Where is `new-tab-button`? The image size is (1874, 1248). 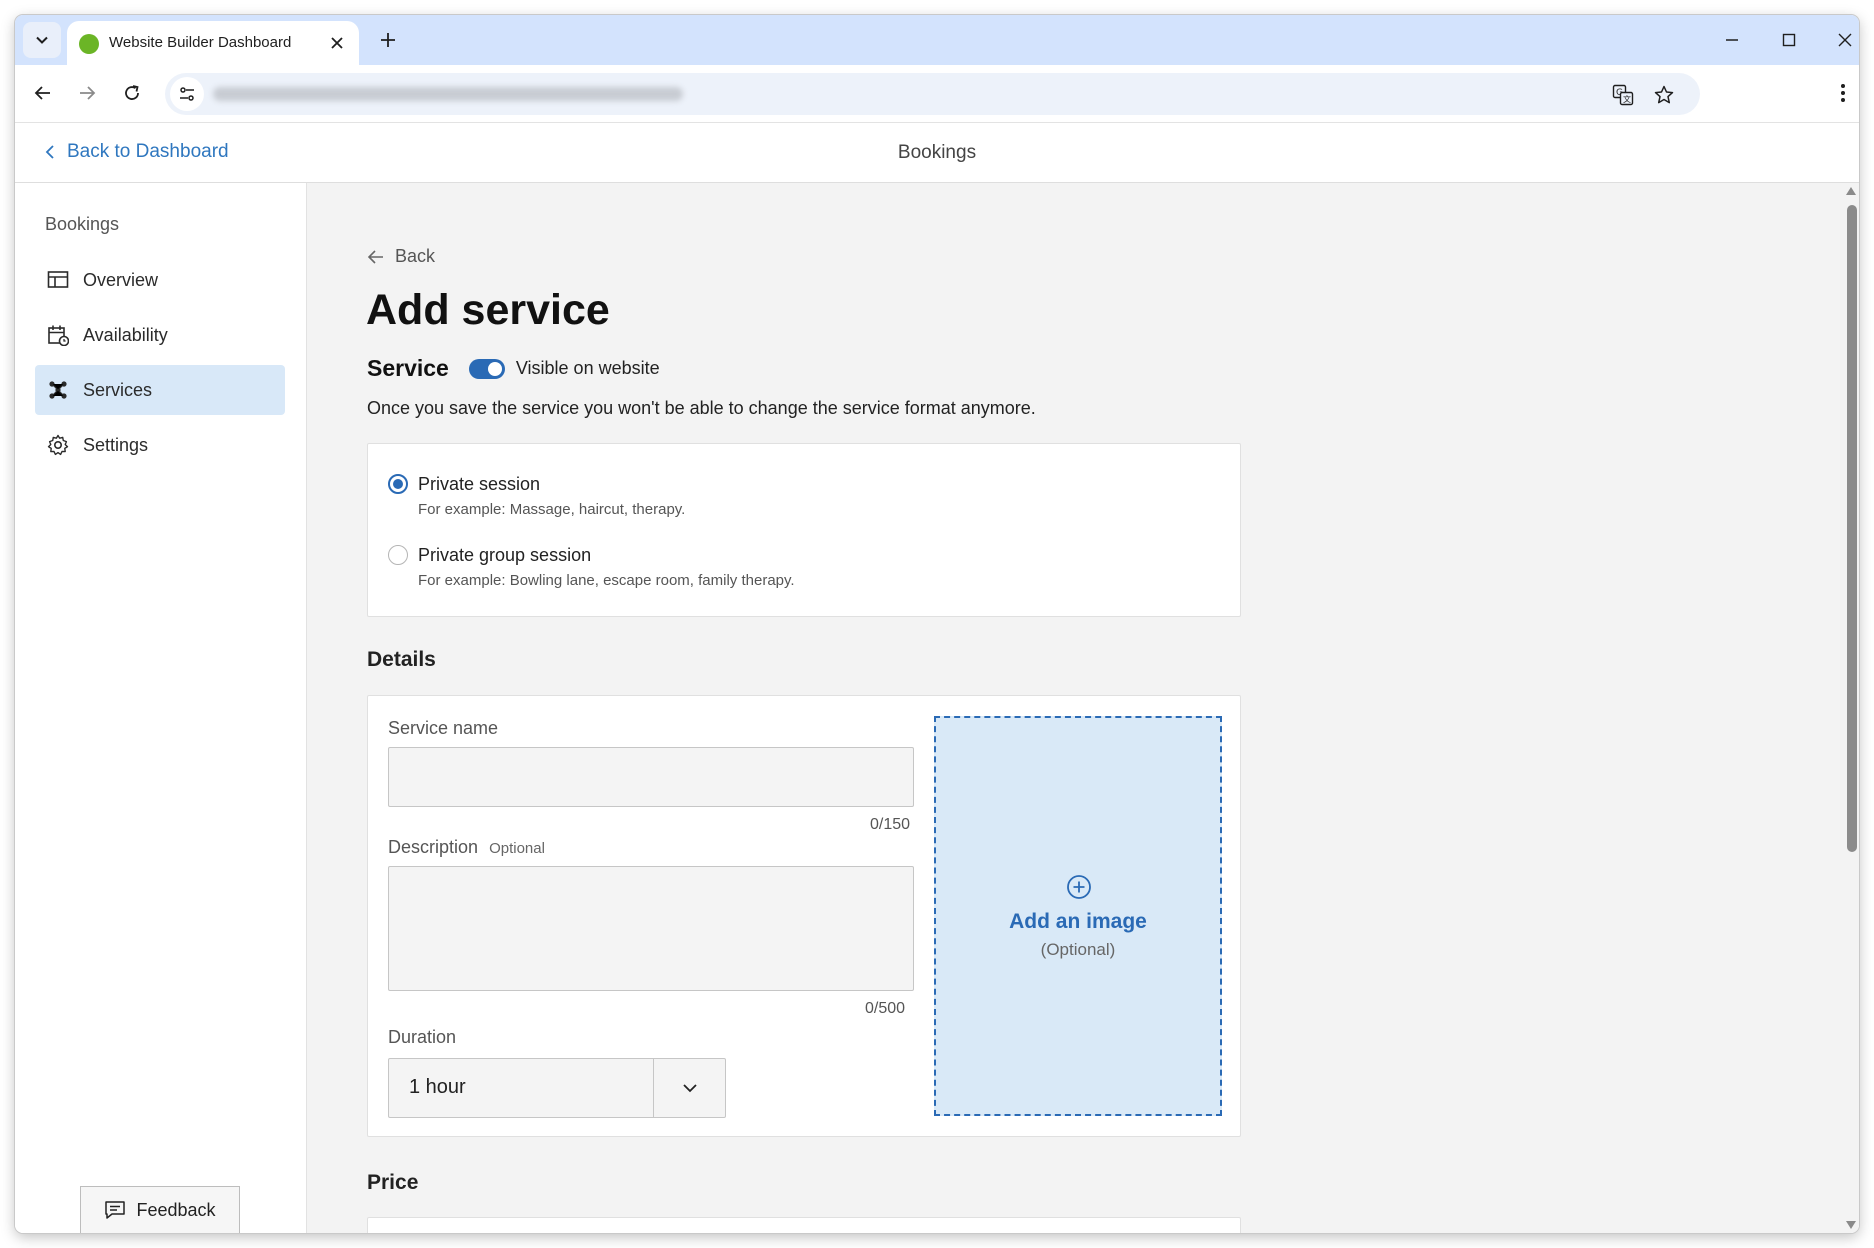 new-tab-button is located at coordinates (388, 40).